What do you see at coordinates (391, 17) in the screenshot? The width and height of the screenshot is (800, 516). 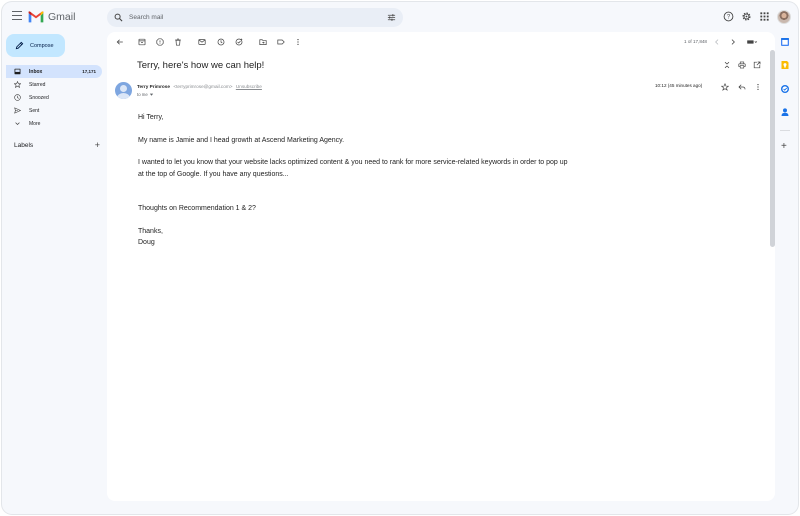 I see `search-options-icon` at bounding box center [391, 17].